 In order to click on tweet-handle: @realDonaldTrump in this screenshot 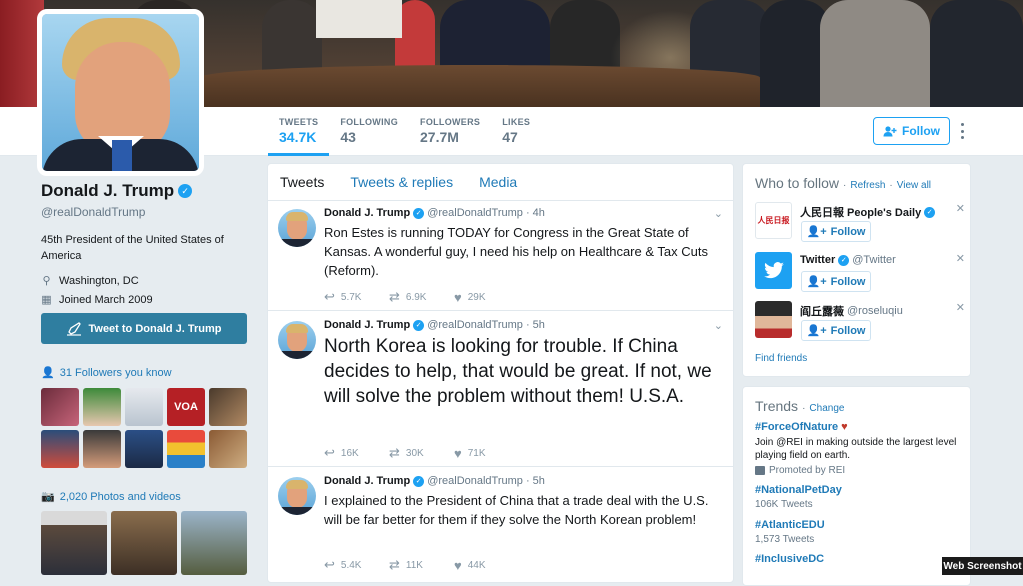, I will do `click(475, 325)`.